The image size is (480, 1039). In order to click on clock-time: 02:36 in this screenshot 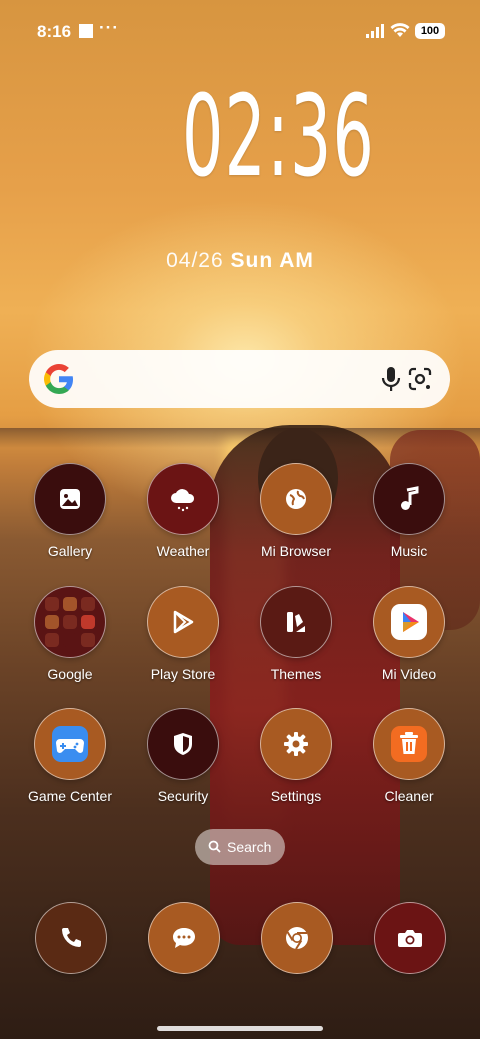, I will do `click(278, 137)`.